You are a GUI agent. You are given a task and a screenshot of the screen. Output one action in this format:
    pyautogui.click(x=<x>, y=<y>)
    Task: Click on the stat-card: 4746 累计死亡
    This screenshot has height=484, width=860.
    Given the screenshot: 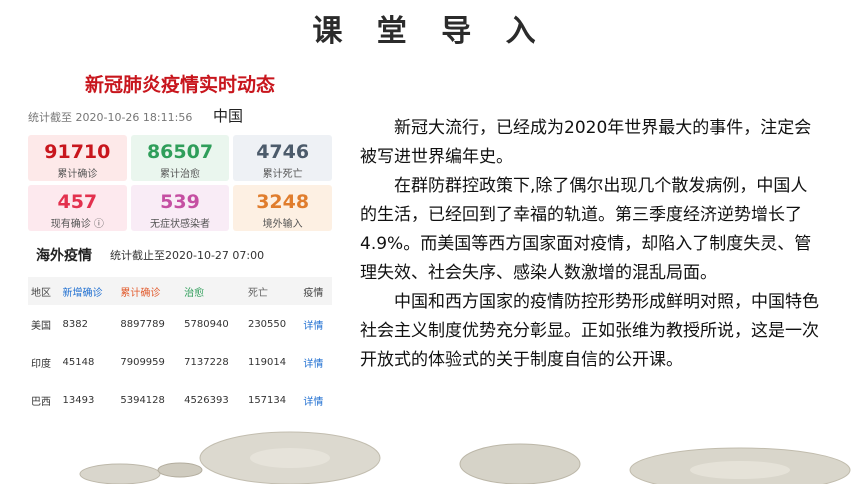 What is the action you would take?
    pyautogui.click(x=282, y=158)
    